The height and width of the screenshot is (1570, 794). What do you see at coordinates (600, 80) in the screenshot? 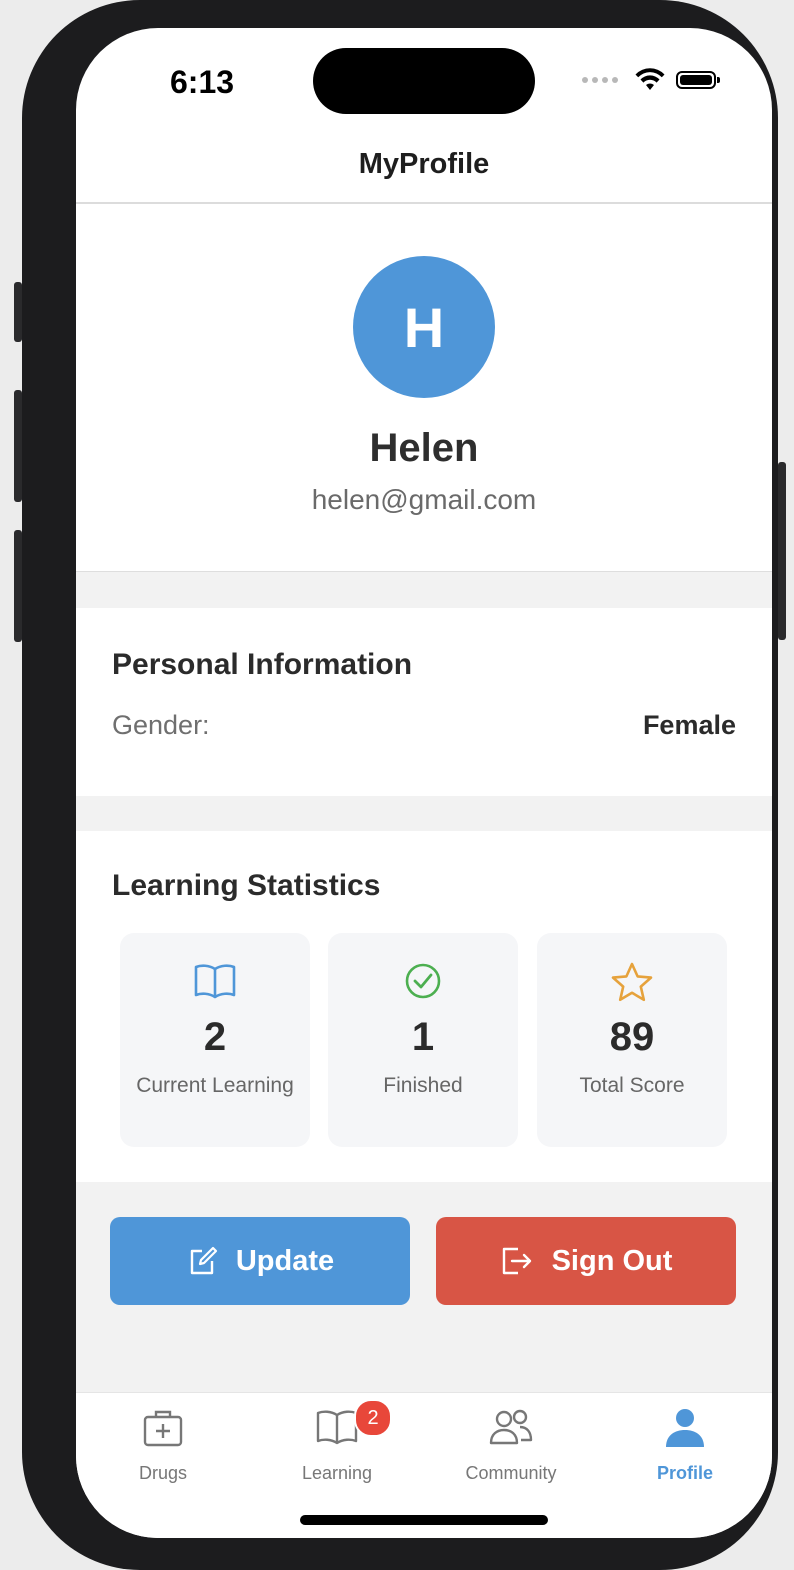
I see `cellular-signal-icon` at bounding box center [600, 80].